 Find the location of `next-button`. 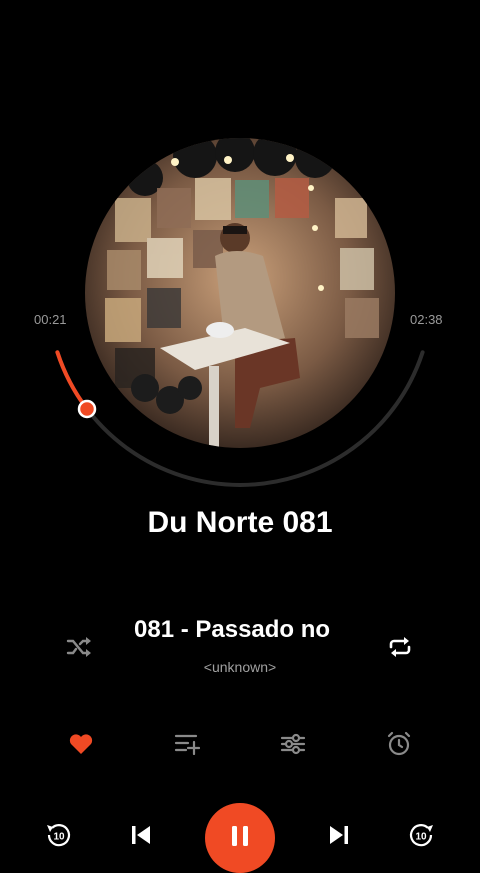

next-button is located at coordinates (339, 835).